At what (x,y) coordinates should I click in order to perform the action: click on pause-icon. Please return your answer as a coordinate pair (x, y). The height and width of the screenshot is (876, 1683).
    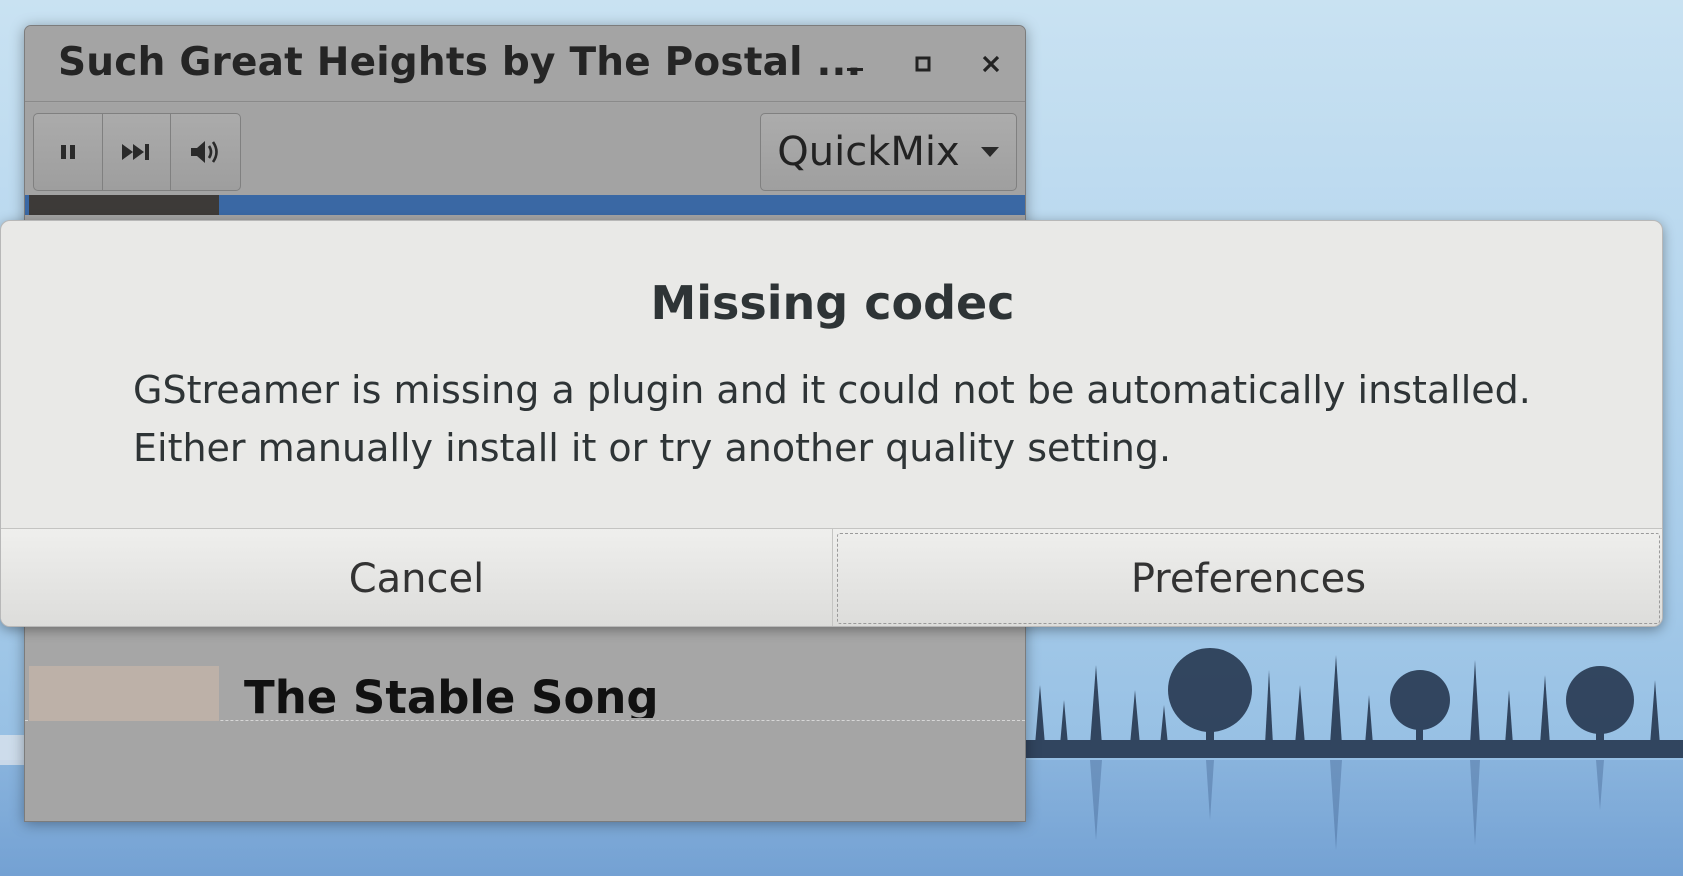
    Looking at the image, I should click on (67, 152).